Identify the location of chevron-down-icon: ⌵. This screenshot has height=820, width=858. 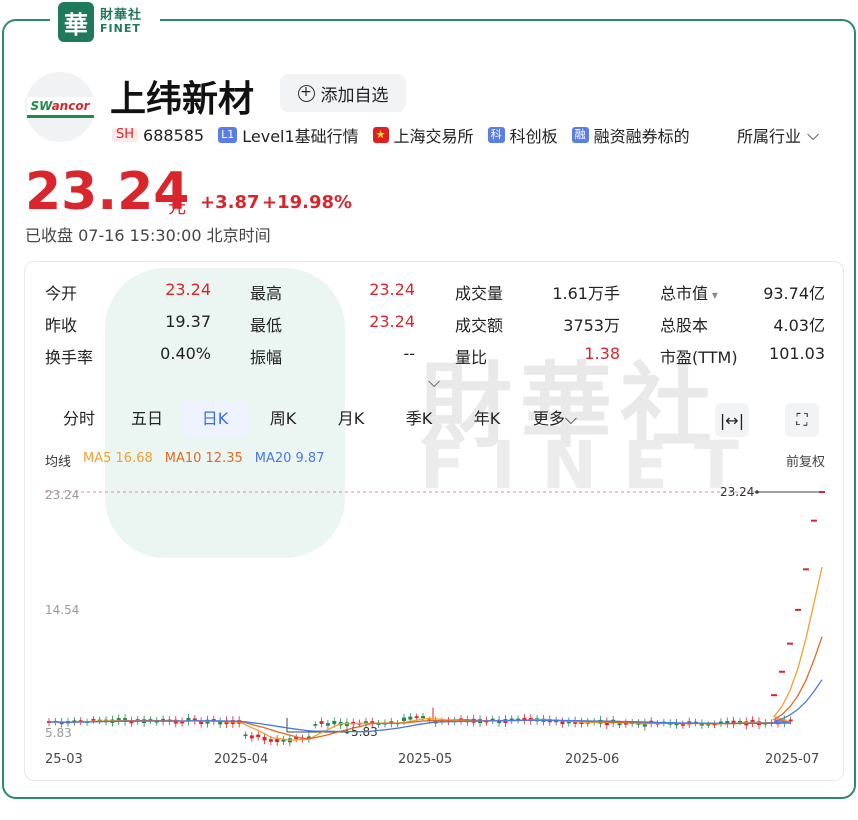
(813, 134).